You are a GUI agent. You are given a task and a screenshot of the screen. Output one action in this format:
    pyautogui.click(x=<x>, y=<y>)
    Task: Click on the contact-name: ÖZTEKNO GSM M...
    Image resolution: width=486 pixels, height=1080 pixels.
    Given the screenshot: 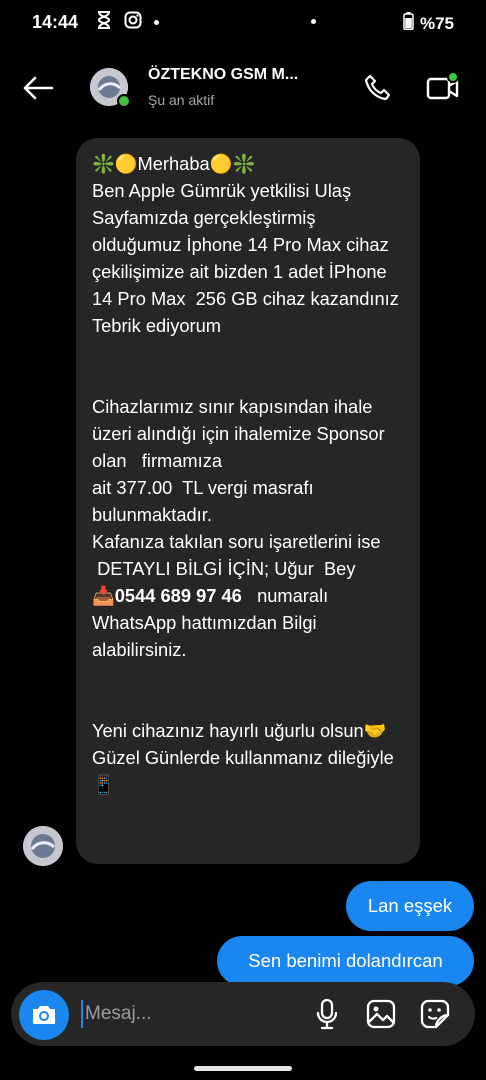 What is the action you would take?
    pyautogui.click(x=223, y=75)
    